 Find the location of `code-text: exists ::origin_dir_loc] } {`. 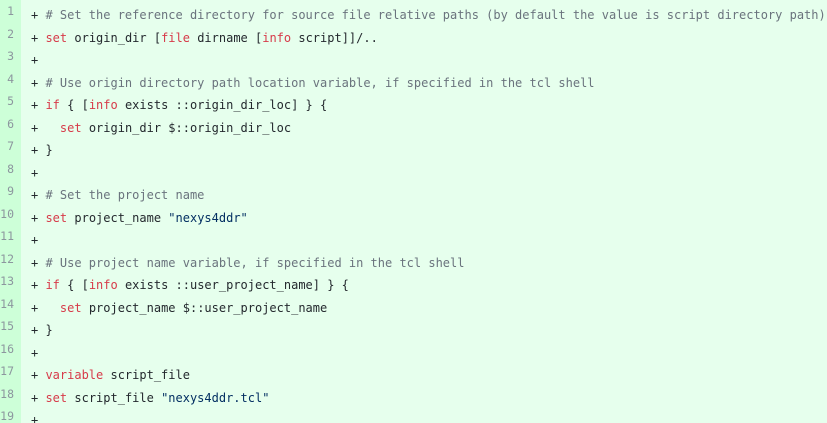

code-text: exists ::origin_dir_loc] } { is located at coordinates (222, 105).